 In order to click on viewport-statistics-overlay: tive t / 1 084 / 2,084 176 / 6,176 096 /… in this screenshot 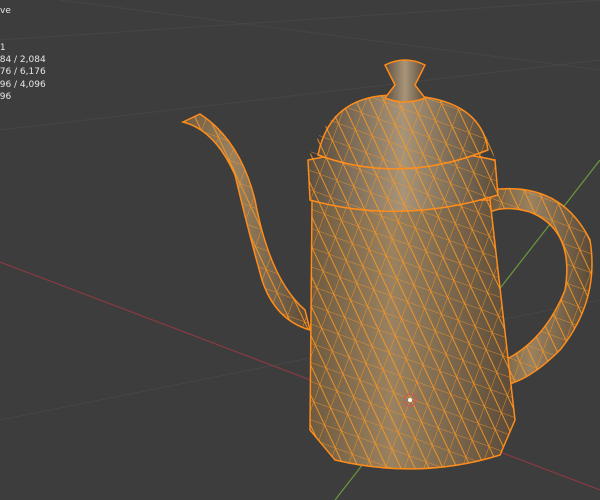, I will do `click(23, 54)`.